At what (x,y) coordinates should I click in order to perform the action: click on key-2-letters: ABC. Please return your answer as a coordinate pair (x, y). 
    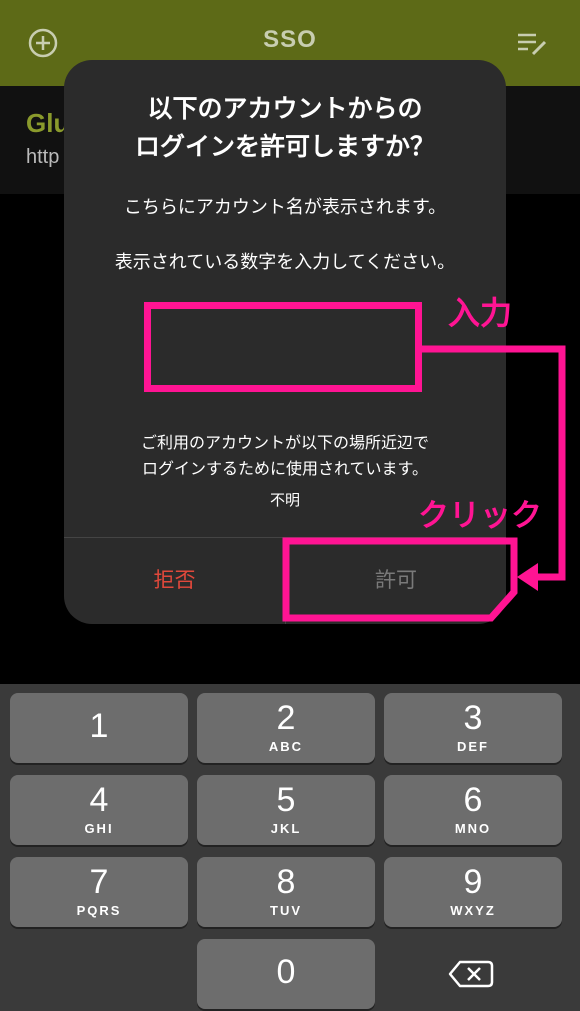
    Looking at the image, I should click on (286, 746).